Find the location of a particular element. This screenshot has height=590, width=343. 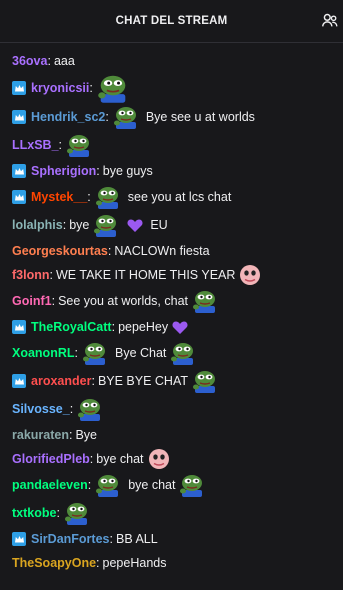

chat-username: pandaeleven is located at coordinates (50, 485).